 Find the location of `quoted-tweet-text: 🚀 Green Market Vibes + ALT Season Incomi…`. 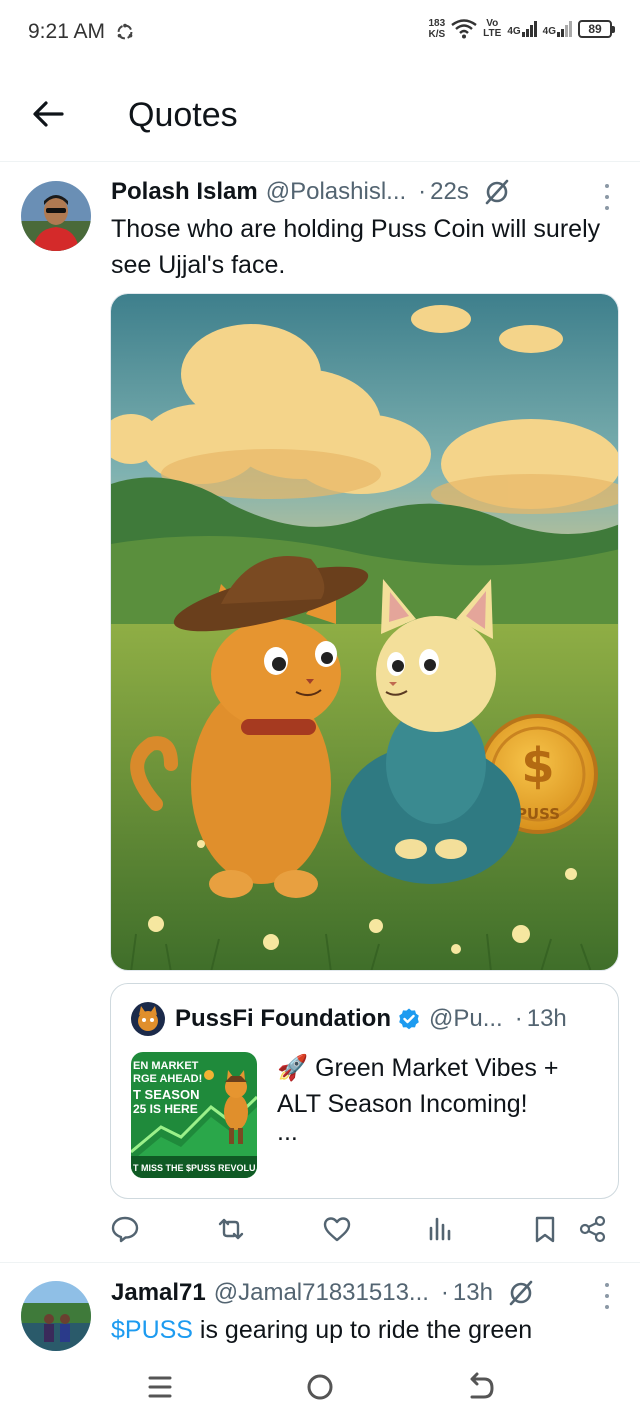

quoted-tweet-text: 🚀 Green Market Vibes + ALT Season Incomi… is located at coordinates (418, 1086).